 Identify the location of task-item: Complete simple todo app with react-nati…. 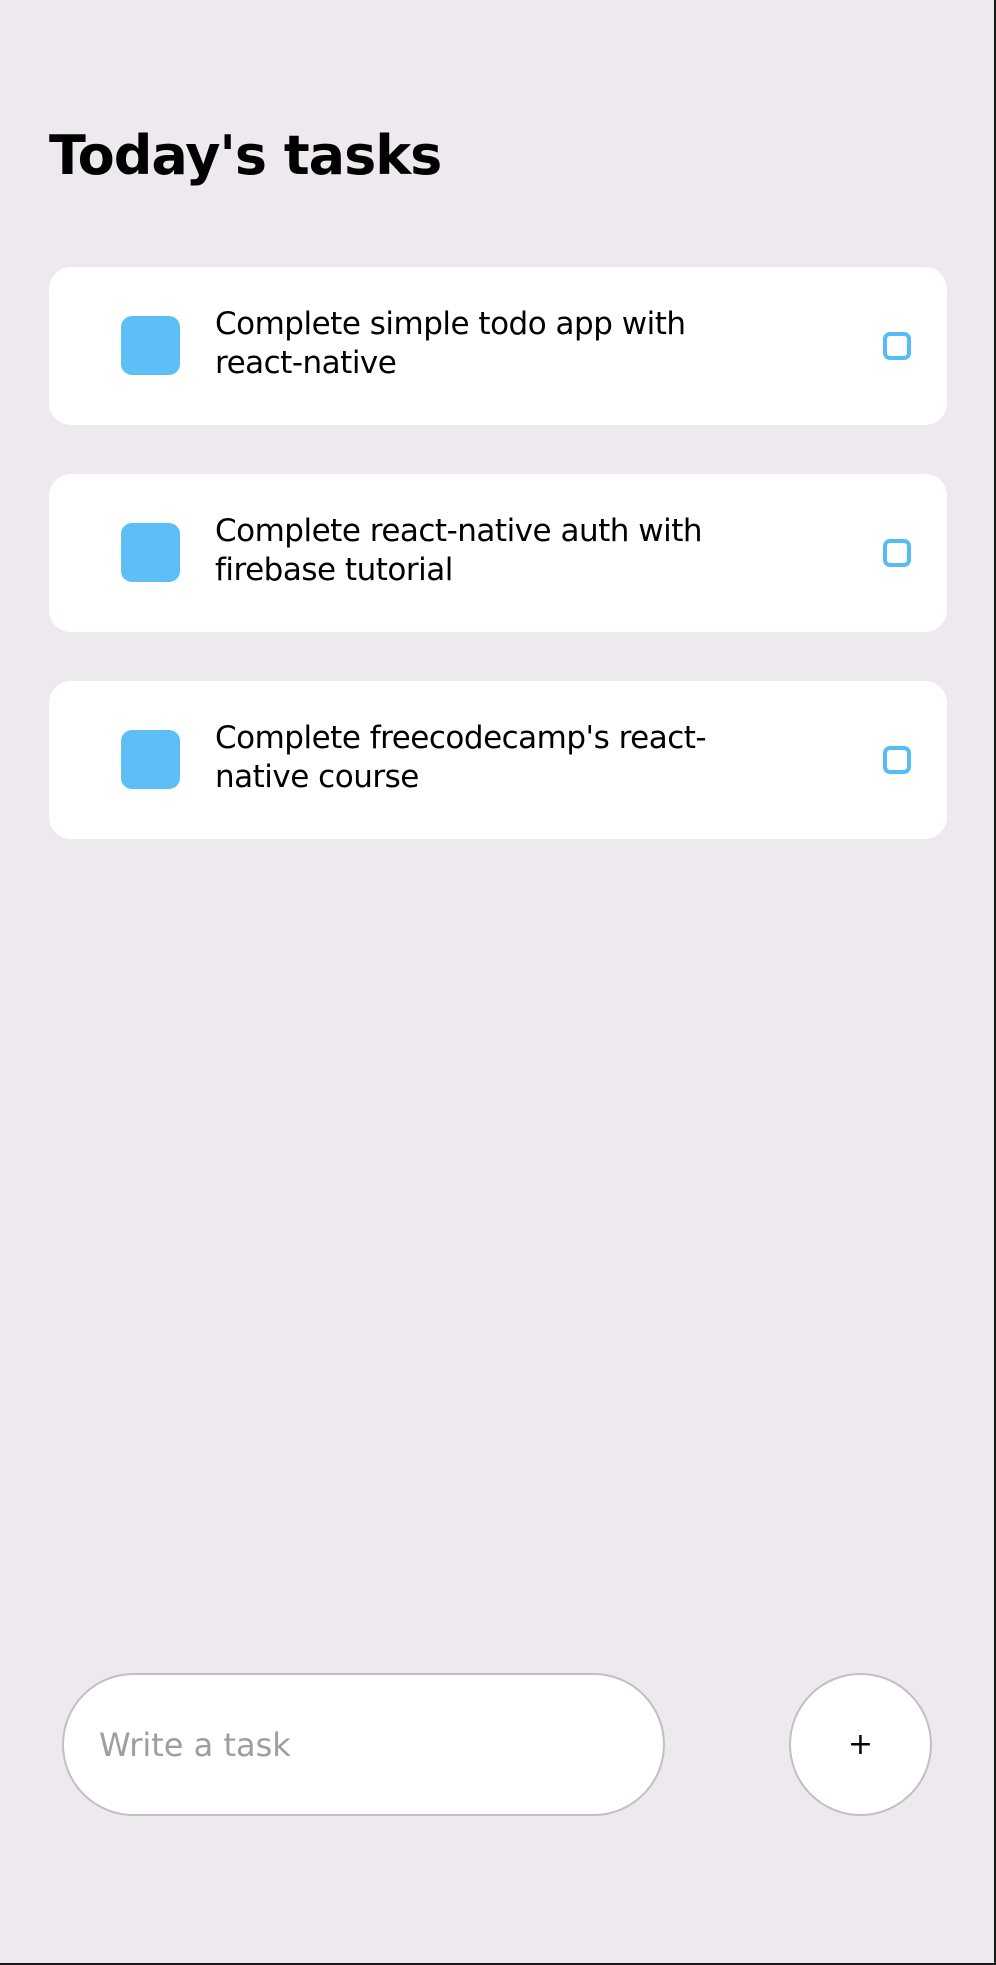
(498, 346).